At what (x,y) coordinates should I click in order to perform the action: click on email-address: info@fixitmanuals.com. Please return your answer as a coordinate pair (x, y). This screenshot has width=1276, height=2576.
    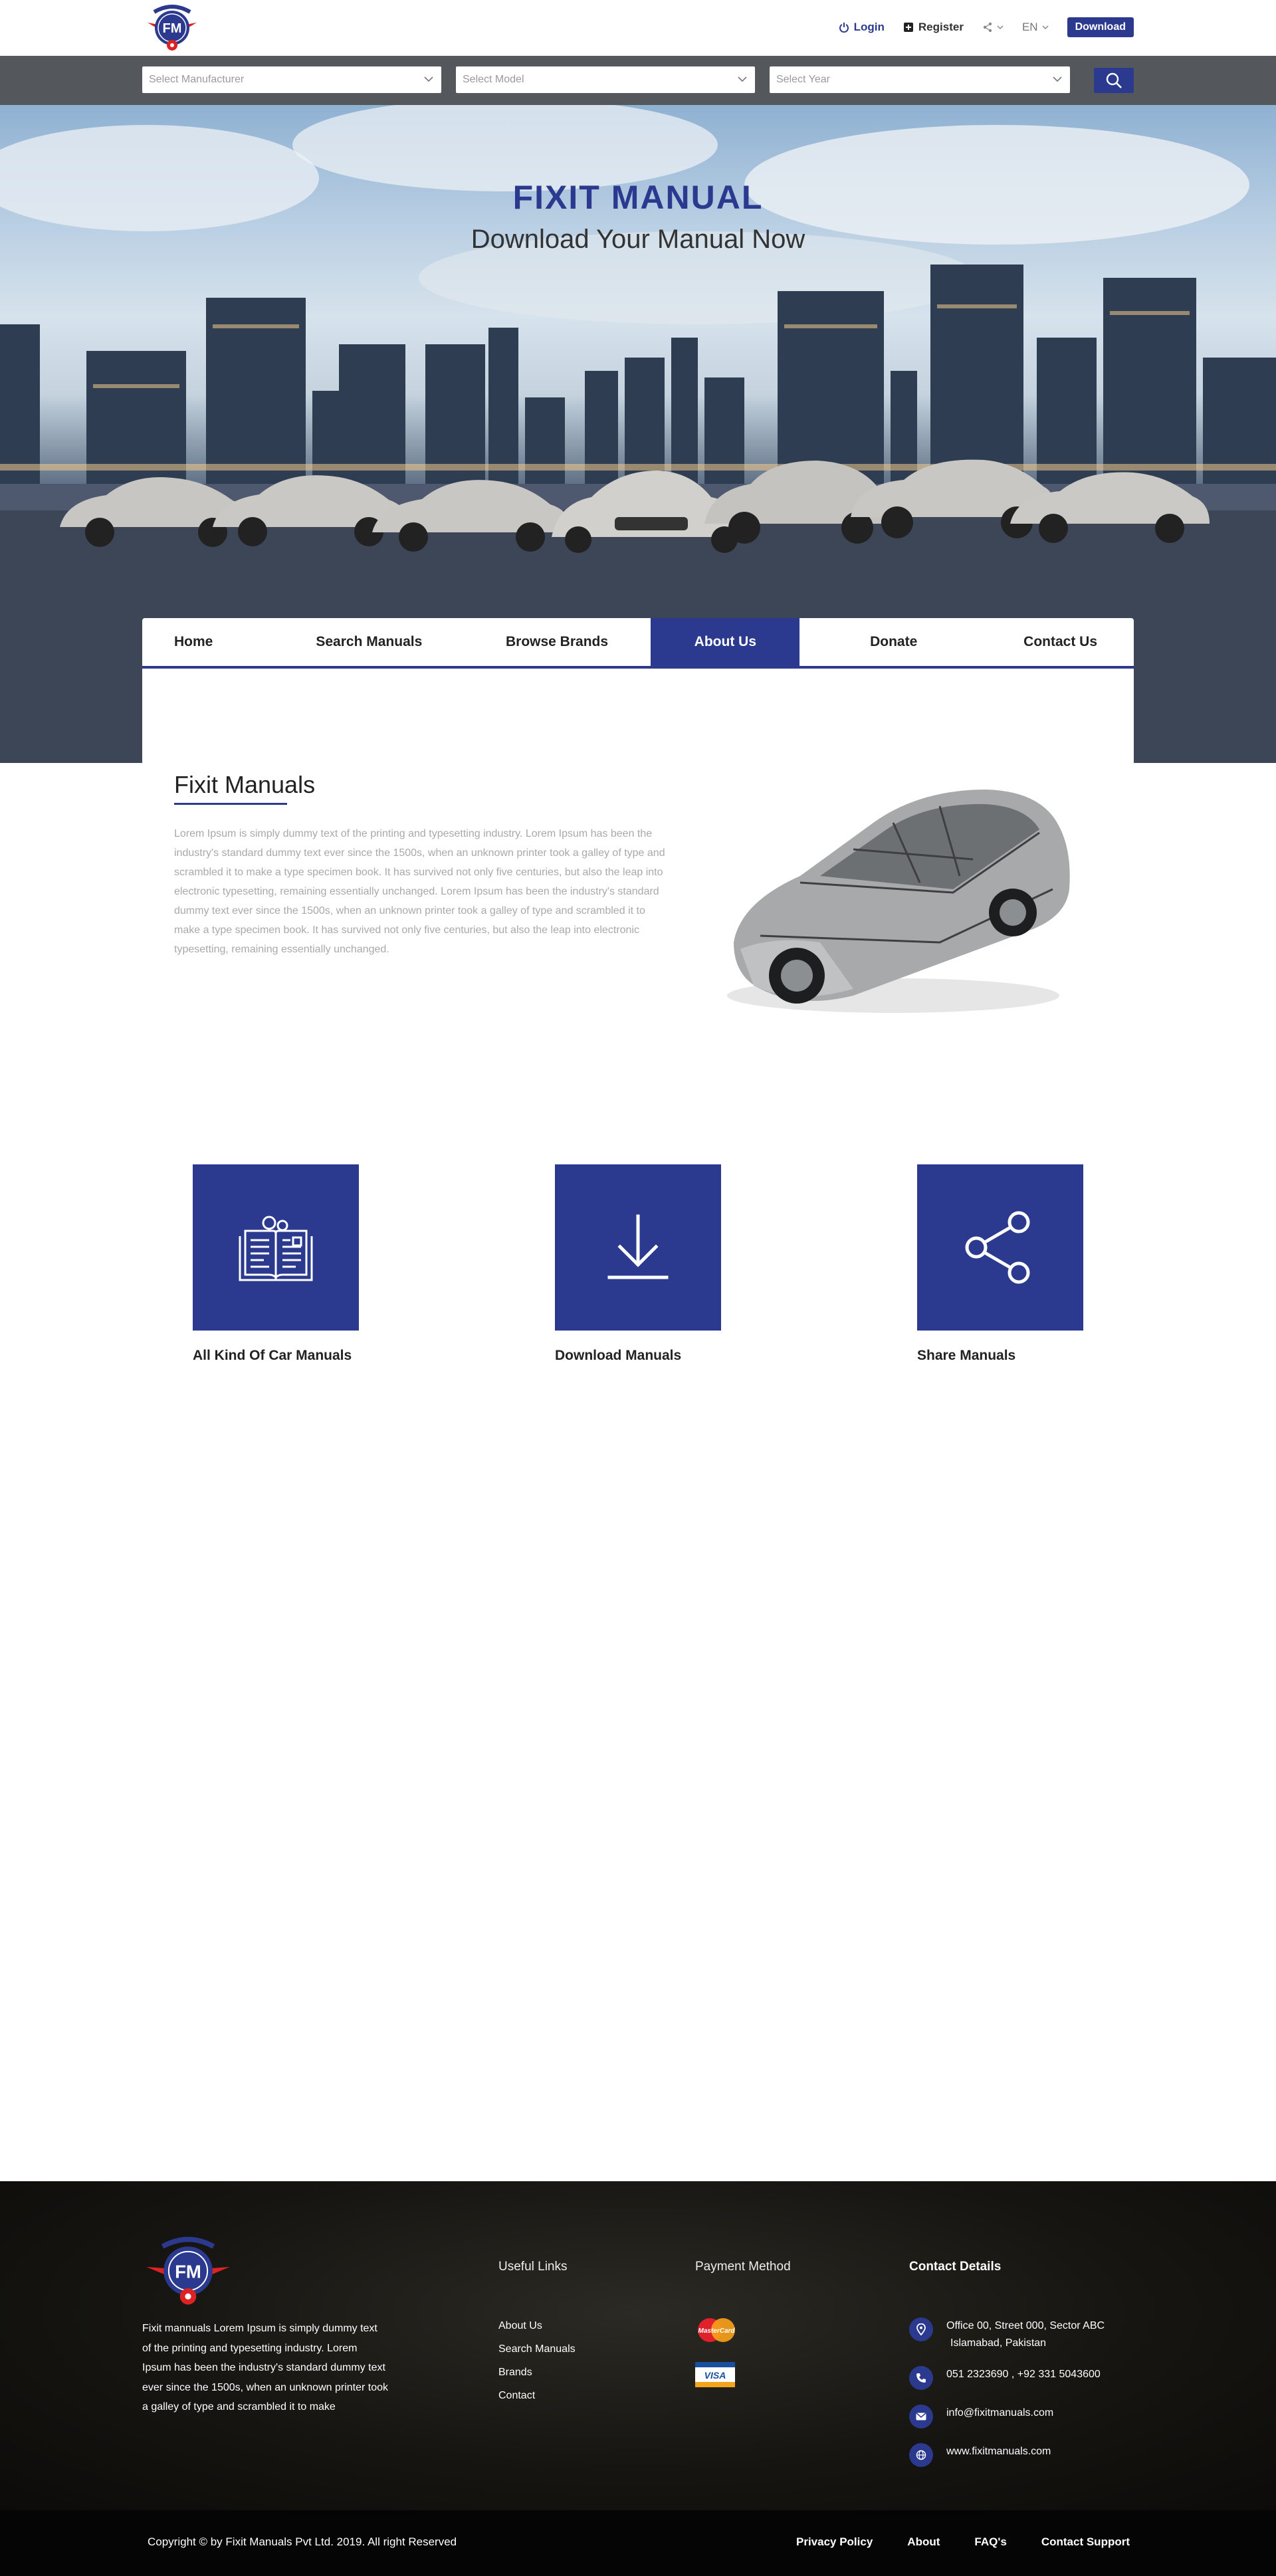
    Looking at the image, I should click on (999, 2413).